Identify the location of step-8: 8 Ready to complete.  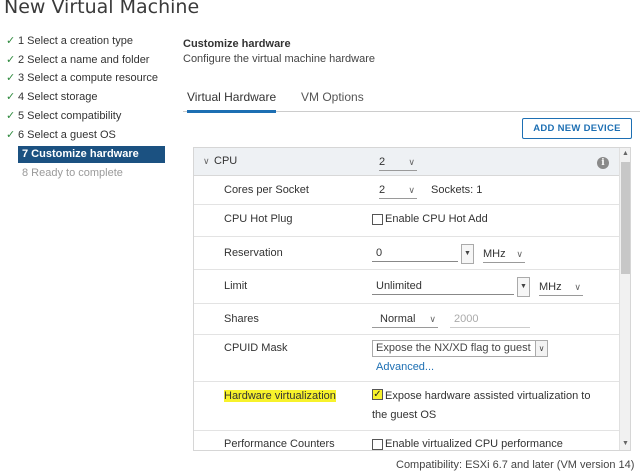
(72, 173).